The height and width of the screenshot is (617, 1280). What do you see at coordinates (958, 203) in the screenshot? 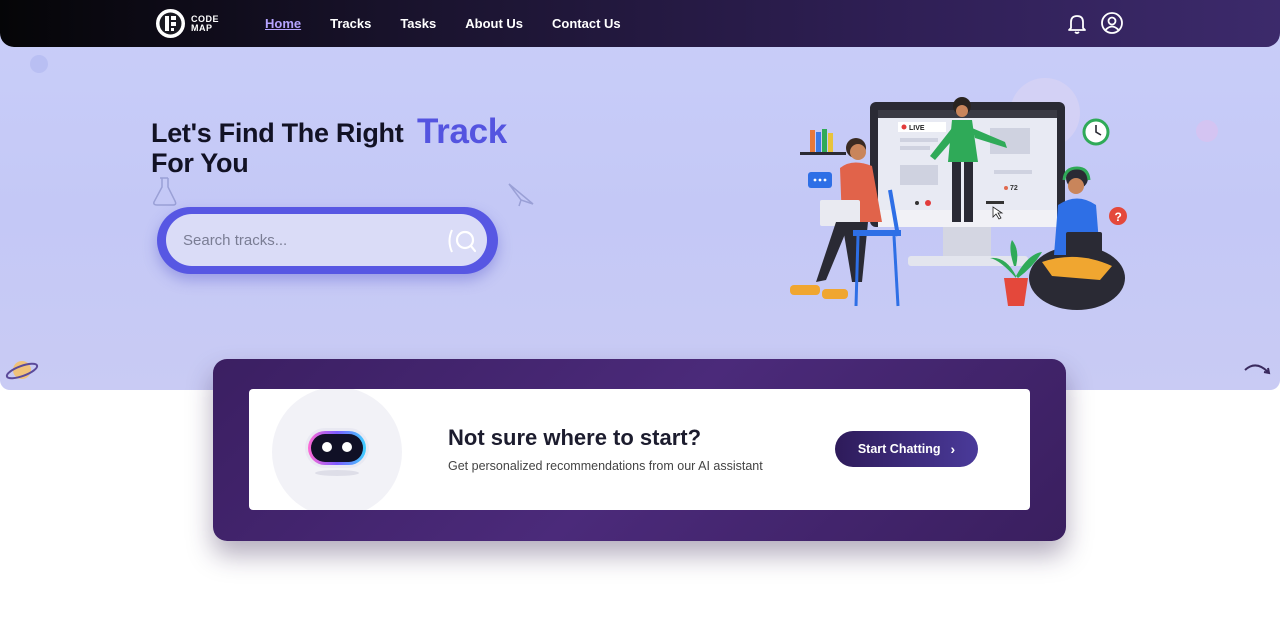
I see `hero-illustration: LIVE 72 ?` at bounding box center [958, 203].